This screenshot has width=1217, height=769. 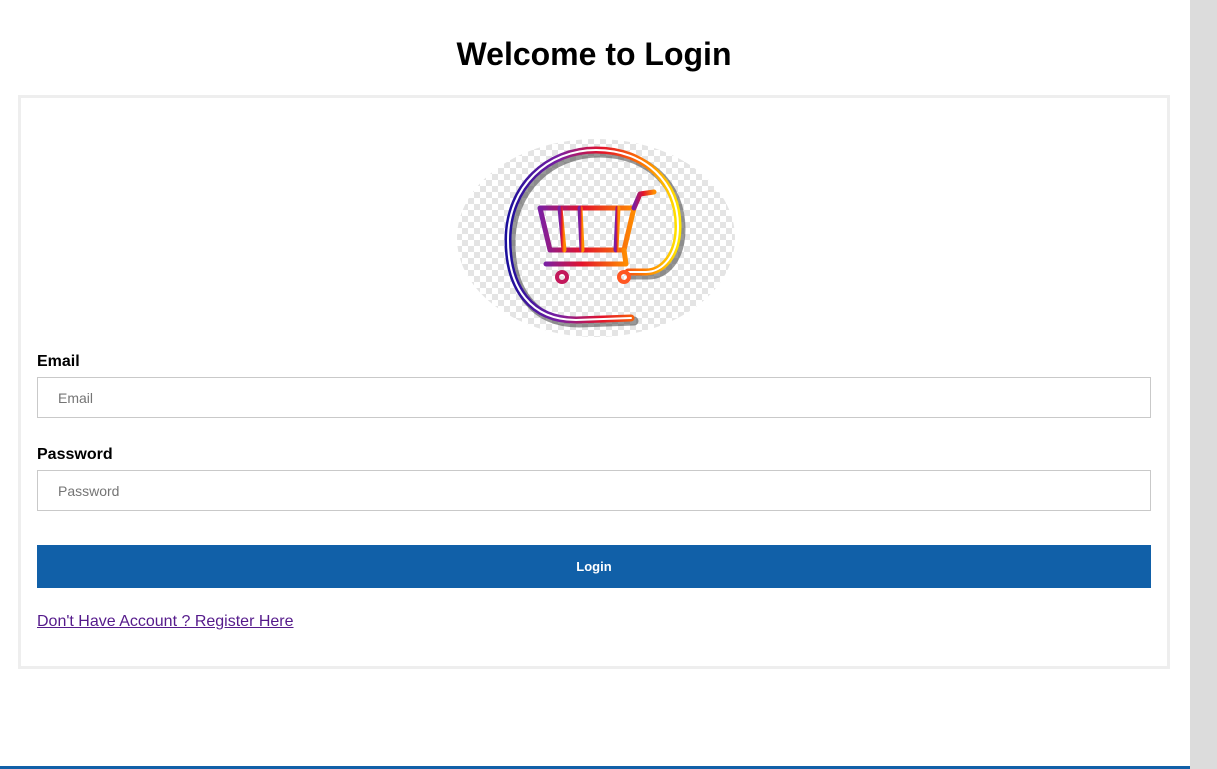 What do you see at coordinates (58, 361) in the screenshot?
I see `email-label: Email` at bounding box center [58, 361].